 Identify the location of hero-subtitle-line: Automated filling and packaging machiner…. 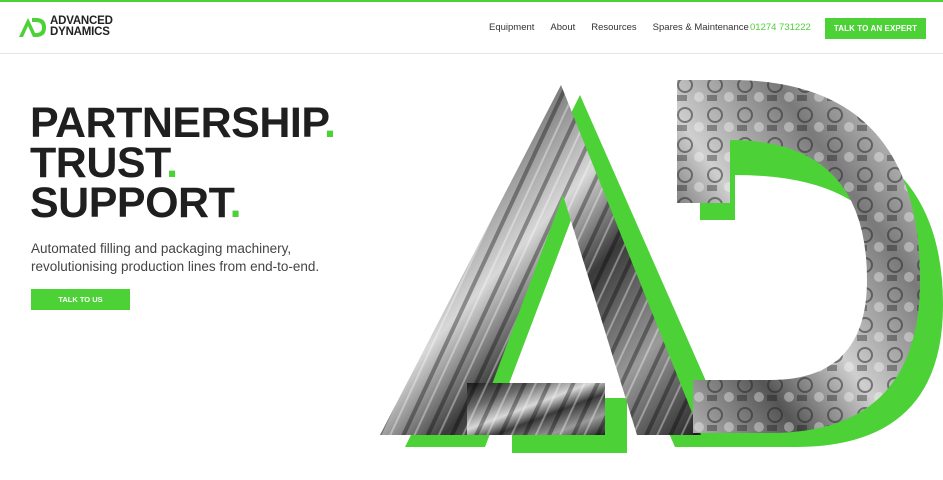
(161, 248).